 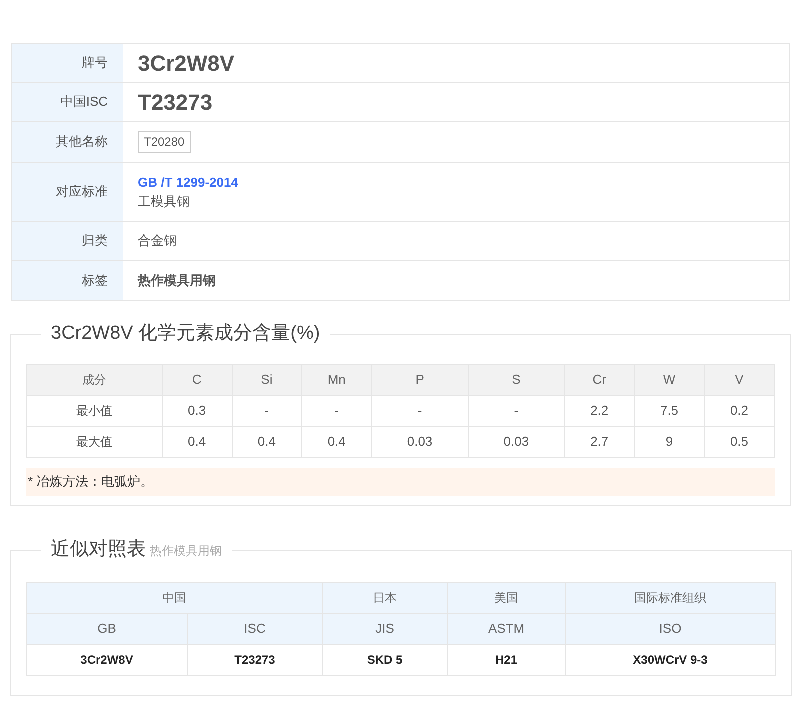 What do you see at coordinates (599, 380) in the screenshot?
I see `column-header: Cr` at bounding box center [599, 380].